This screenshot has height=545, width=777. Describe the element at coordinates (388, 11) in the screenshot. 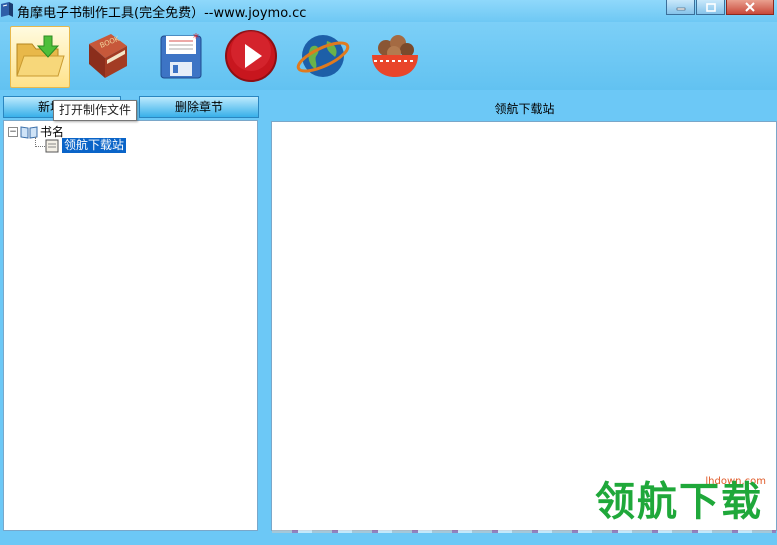

I see `title-bar: 角摩电子书制作工具(完全免费）--www.joymo.cc` at that location.